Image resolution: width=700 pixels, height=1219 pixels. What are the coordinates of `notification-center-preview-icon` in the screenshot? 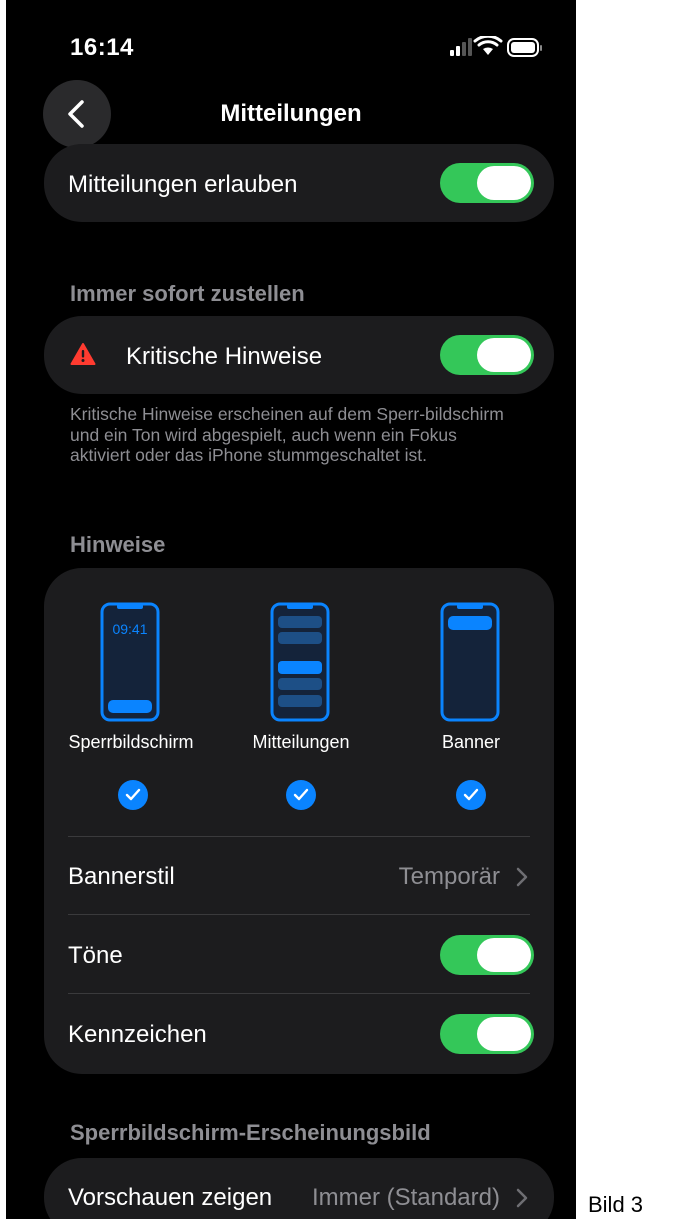 It's located at (301, 665).